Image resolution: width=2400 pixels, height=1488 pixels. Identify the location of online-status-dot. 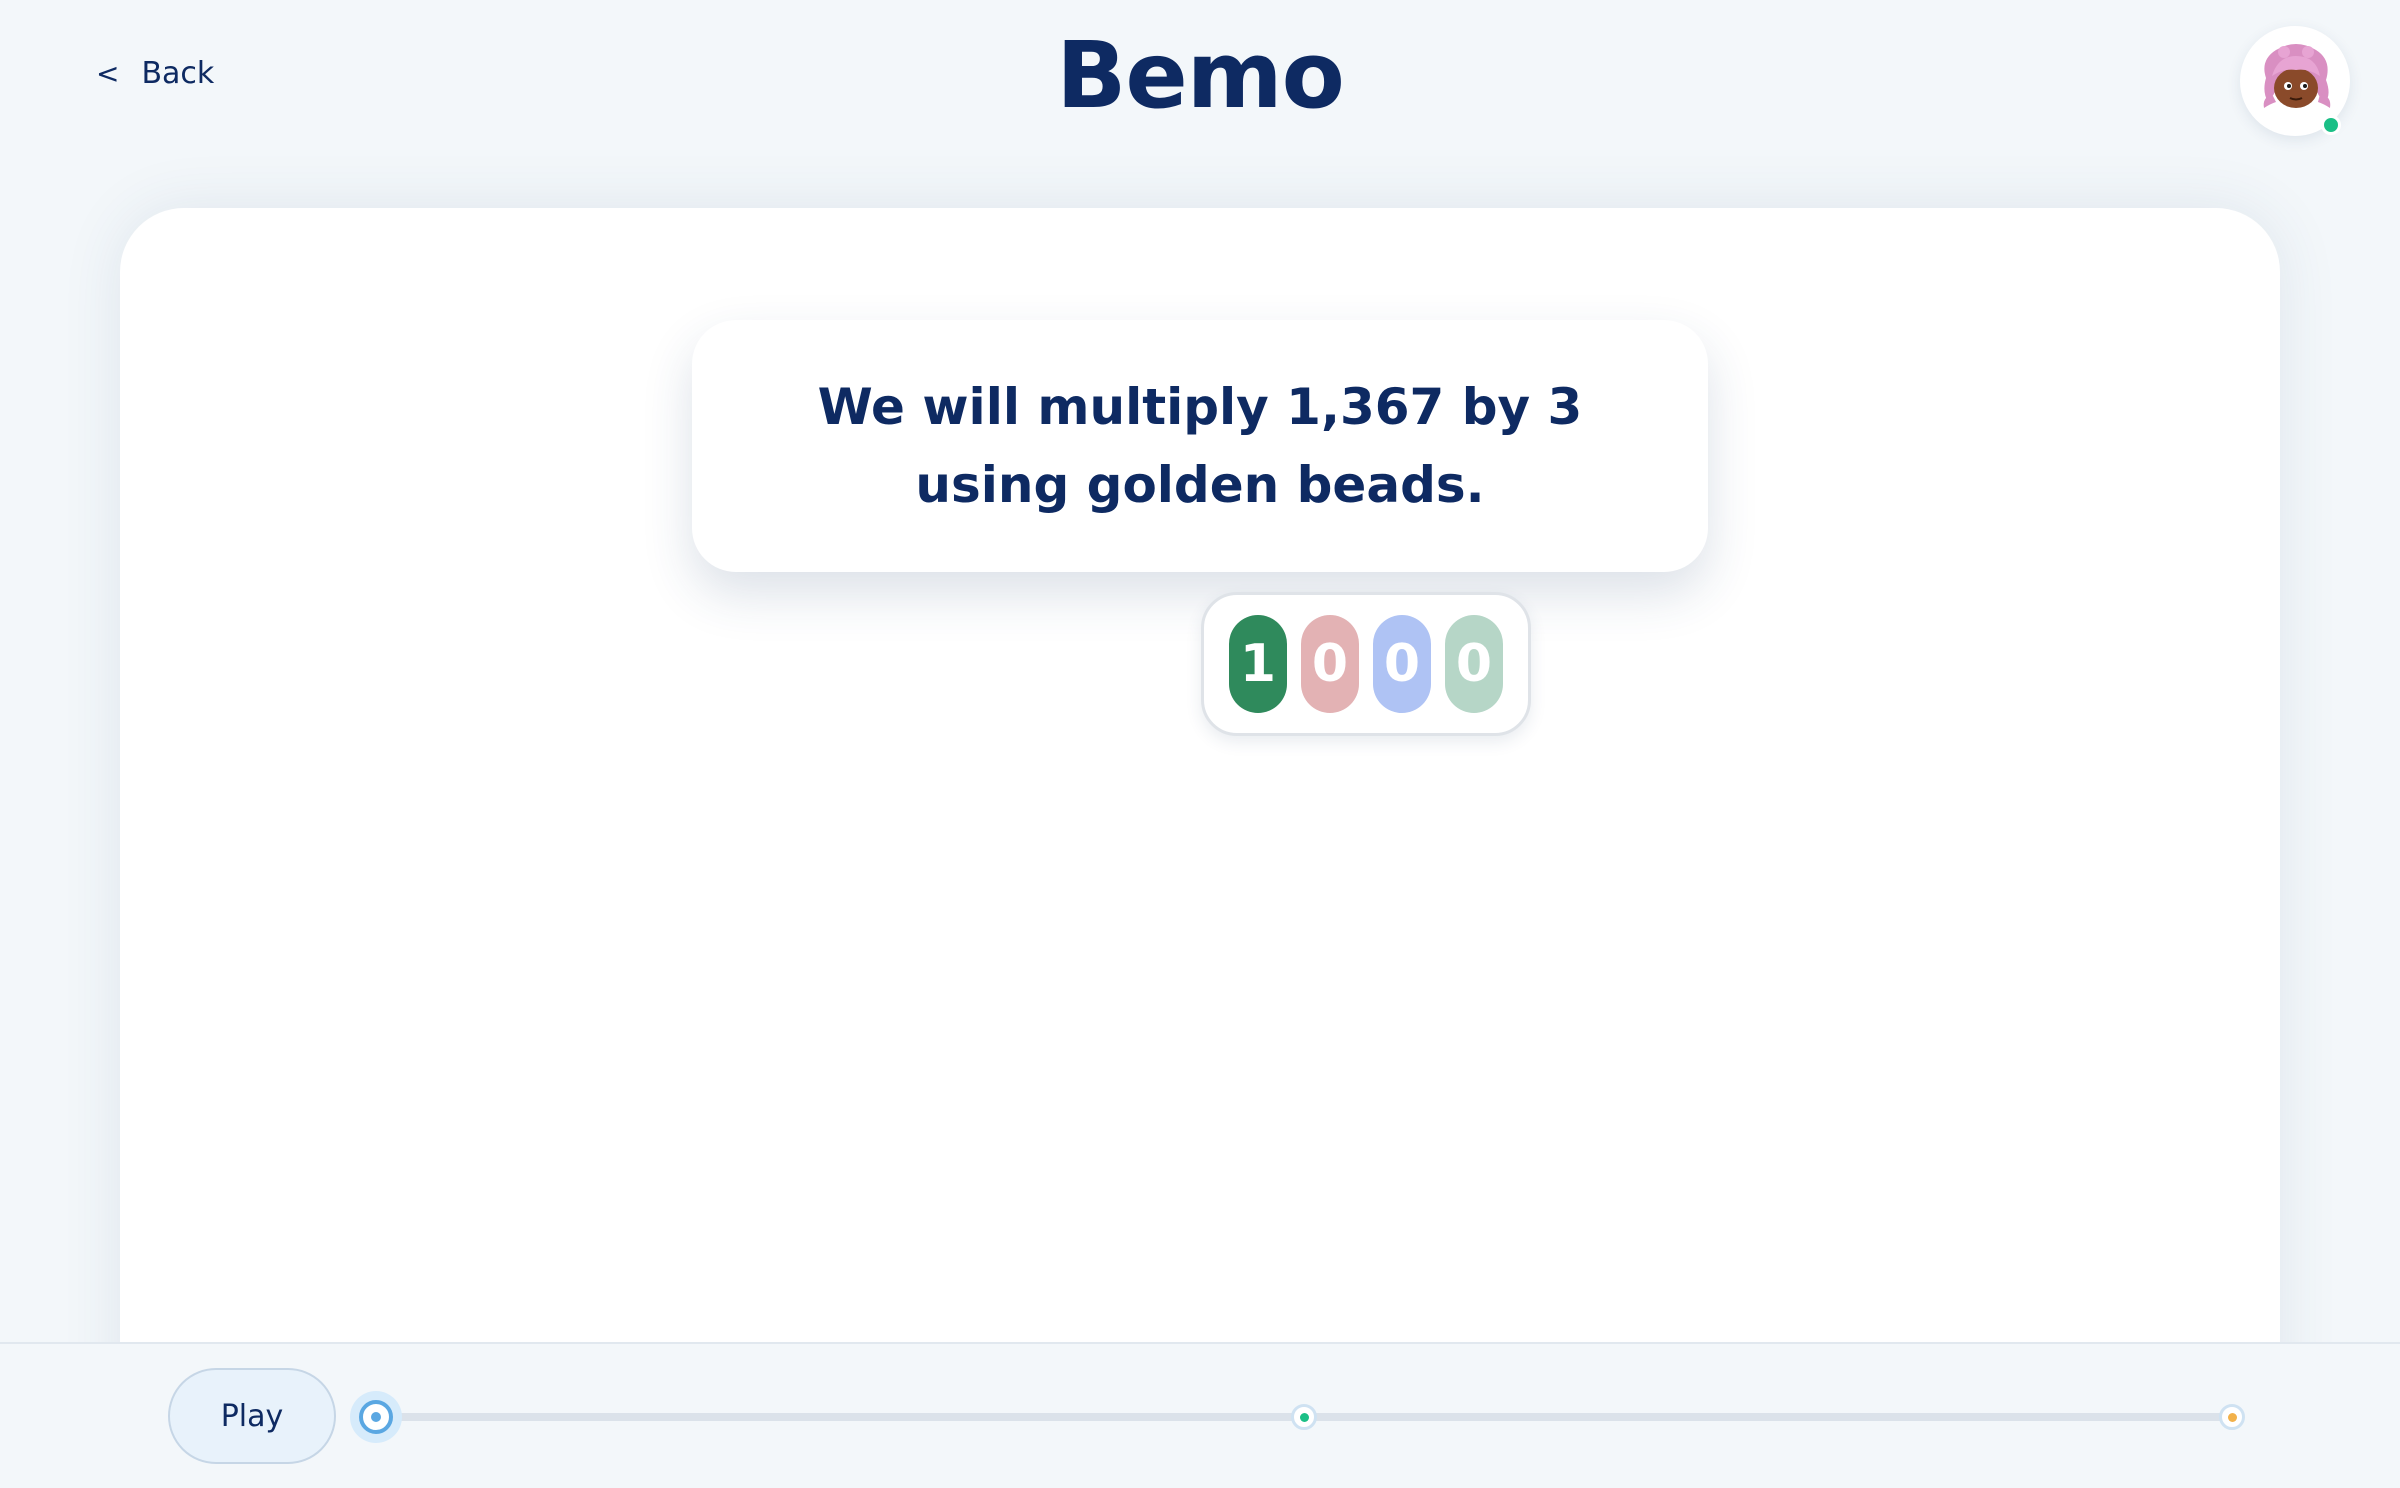
(2331, 125).